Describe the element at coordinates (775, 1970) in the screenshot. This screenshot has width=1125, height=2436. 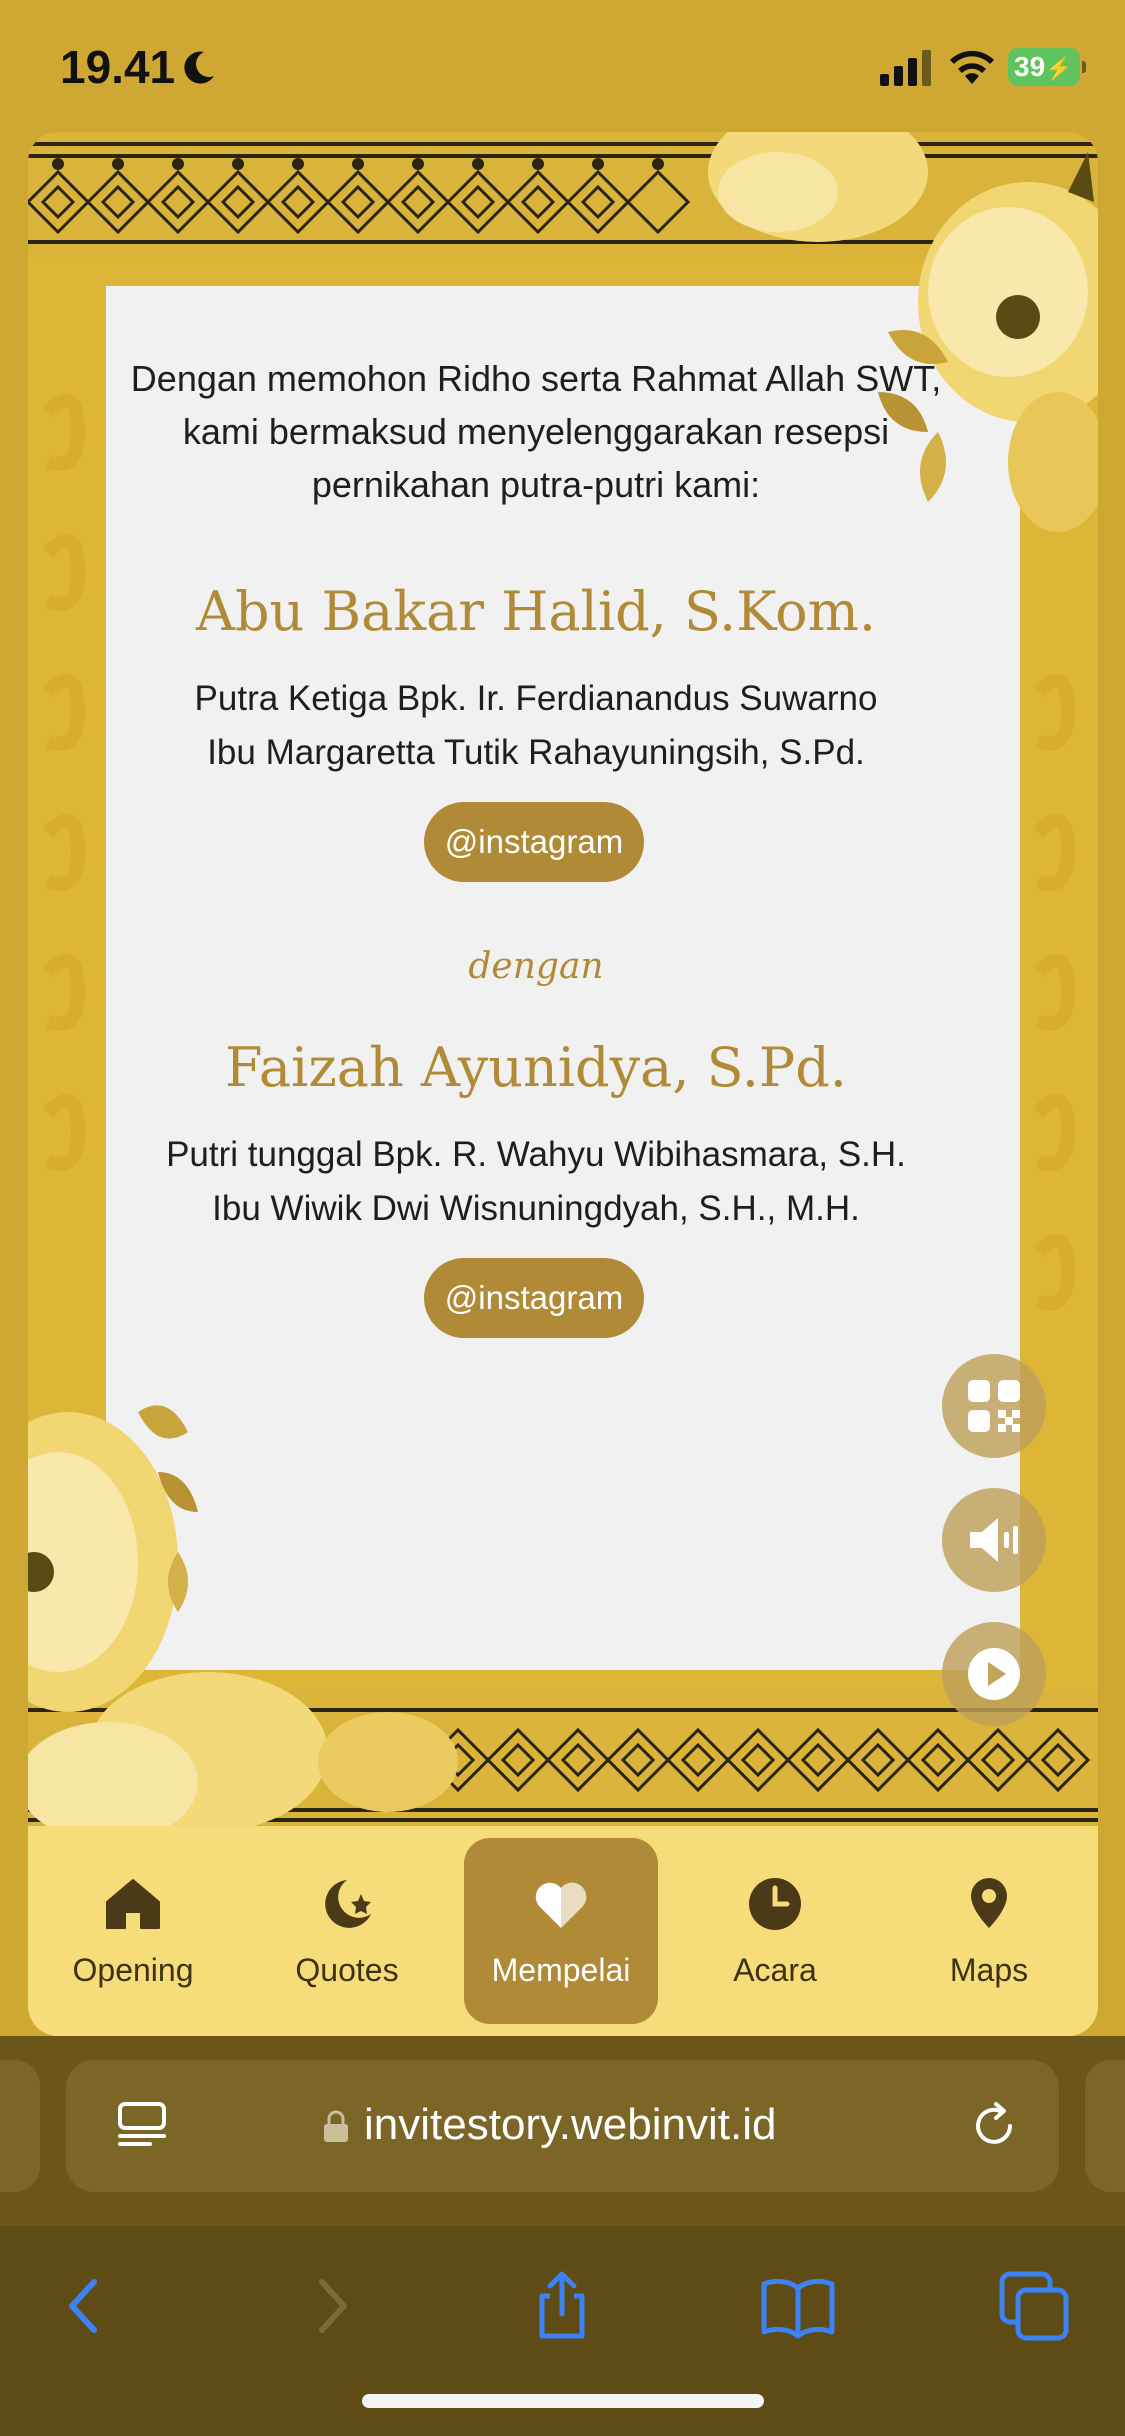
I see `nav-label-acara: Acara` at that location.